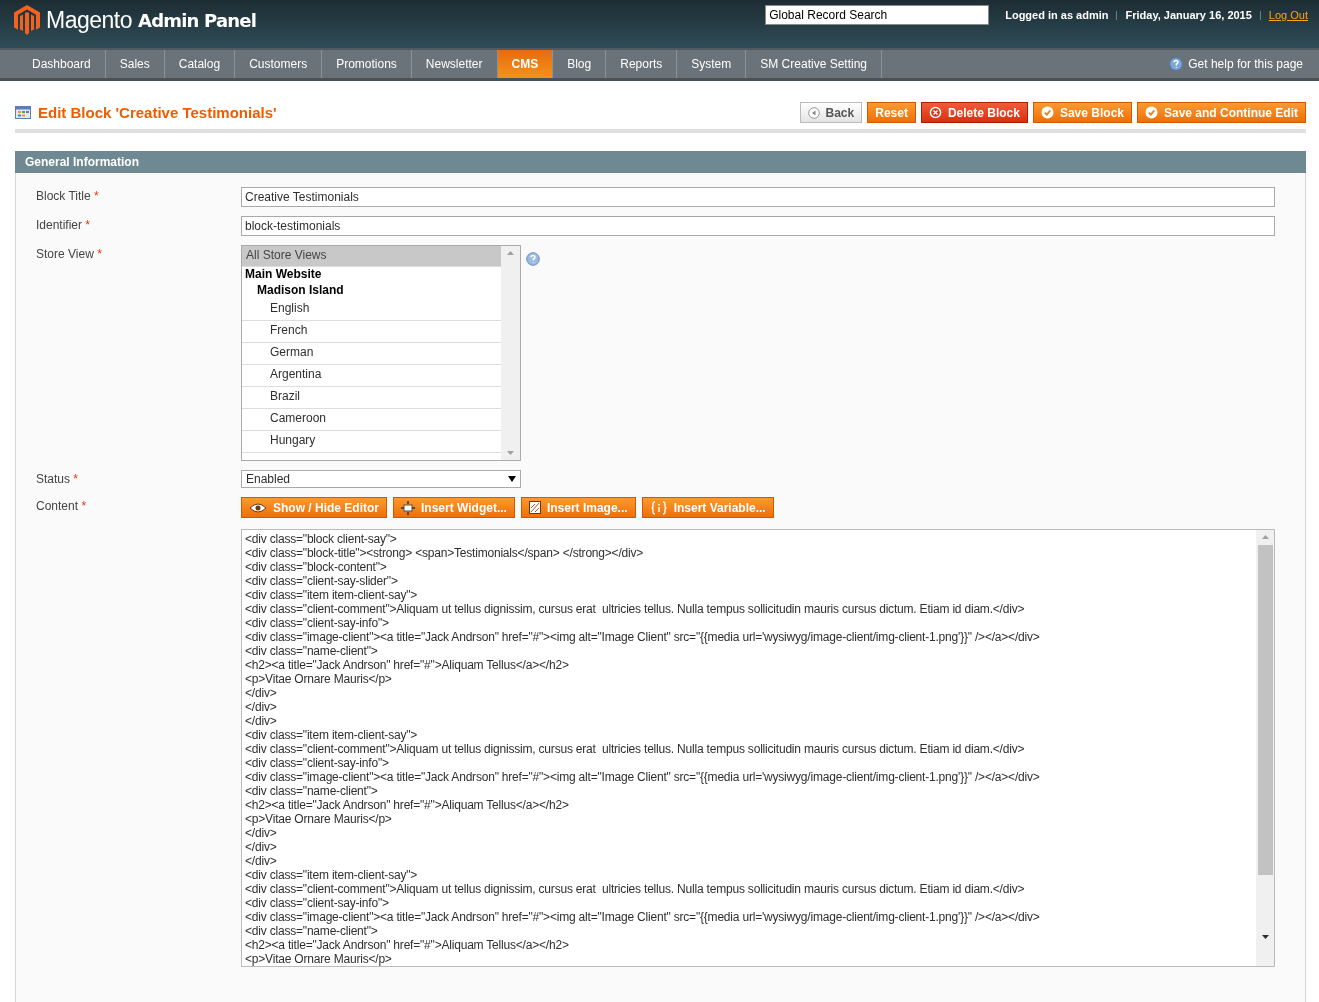 The image size is (1319, 1002). Describe the element at coordinates (279, 64) in the screenshot. I see `nav-tab: Customers` at that location.